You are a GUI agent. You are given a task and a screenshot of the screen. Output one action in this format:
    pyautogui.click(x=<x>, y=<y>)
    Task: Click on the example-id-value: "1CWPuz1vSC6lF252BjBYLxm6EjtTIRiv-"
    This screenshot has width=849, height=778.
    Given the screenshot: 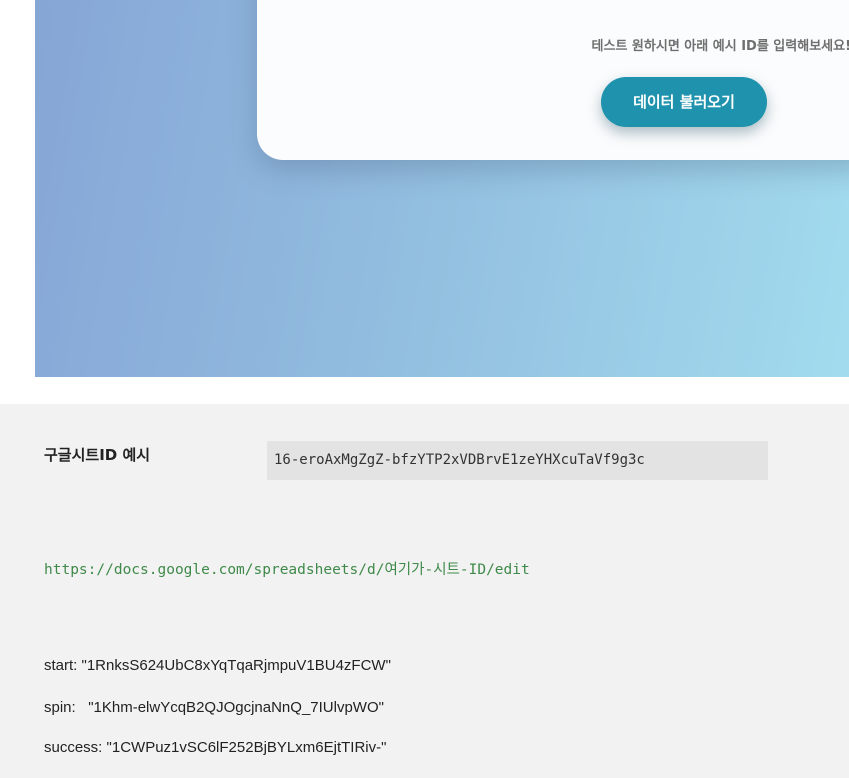 What is the action you would take?
    pyautogui.click(x=246, y=747)
    